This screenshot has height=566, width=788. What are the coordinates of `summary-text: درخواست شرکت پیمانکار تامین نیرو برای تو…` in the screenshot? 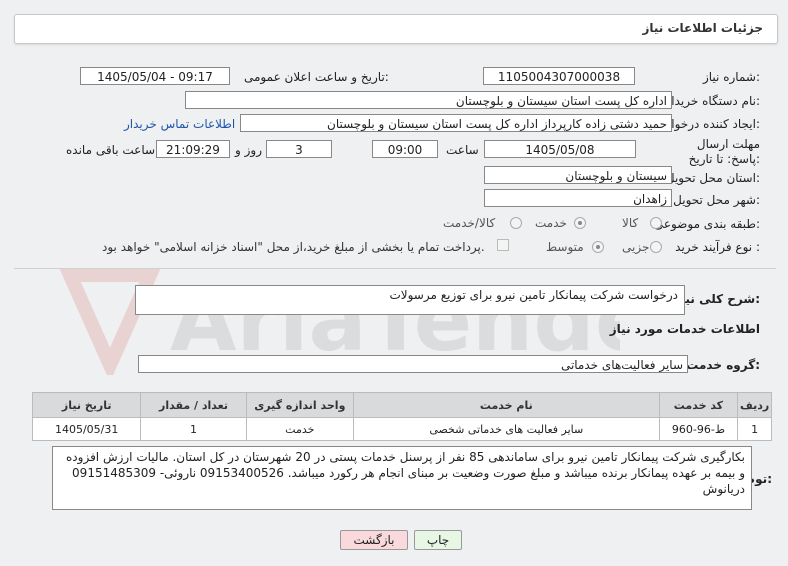 It's located at (533, 295).